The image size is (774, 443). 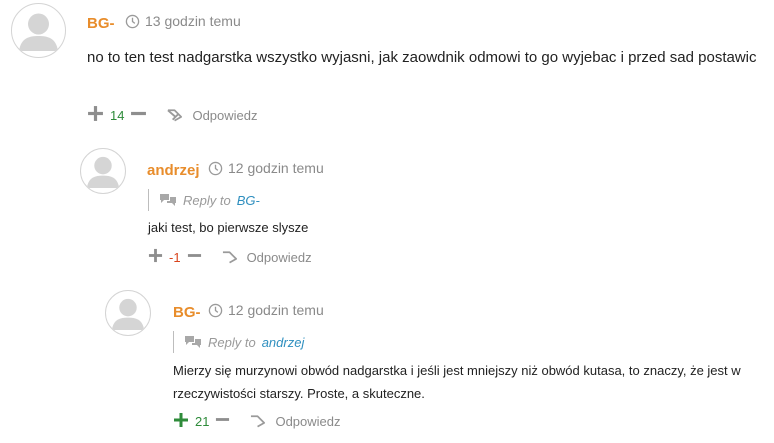 I want to click on comment-actions: -1 Odpowiedz, so click(x=230, y=257).